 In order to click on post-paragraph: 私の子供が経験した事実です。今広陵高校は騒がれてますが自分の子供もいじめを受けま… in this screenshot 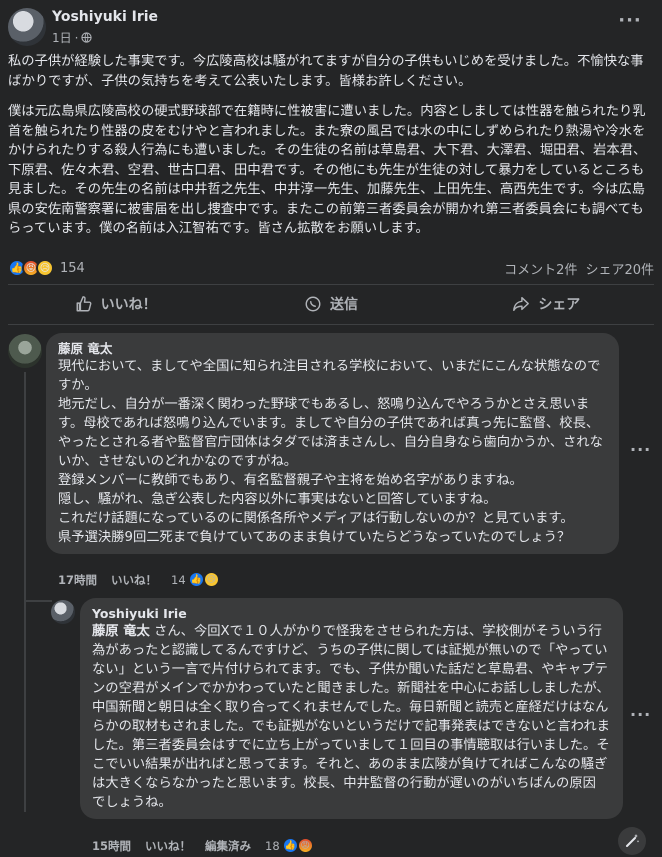, I will do `click(326, 71)`.